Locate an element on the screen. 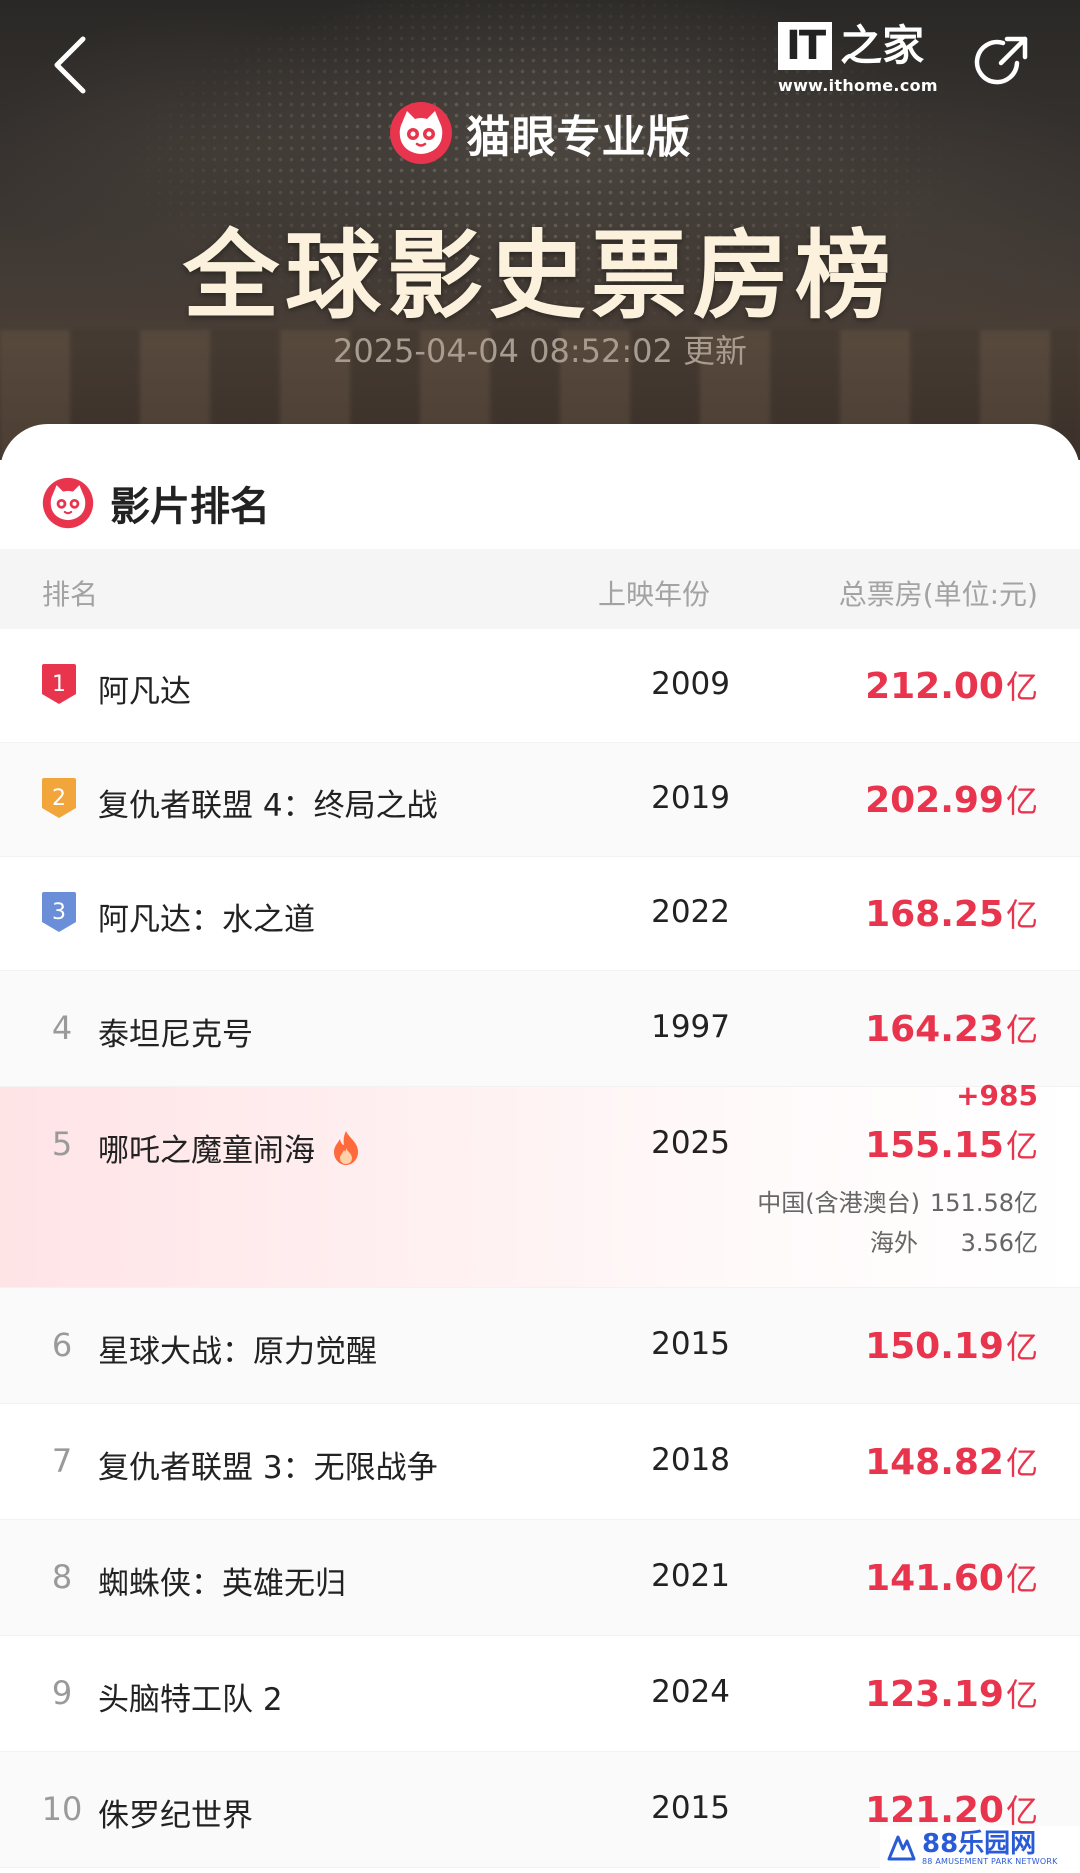 The height and width of the screenshot is (1873, 1080). breakdown-label: 中国(含港澳台) is located at coordinates (839, 1203).